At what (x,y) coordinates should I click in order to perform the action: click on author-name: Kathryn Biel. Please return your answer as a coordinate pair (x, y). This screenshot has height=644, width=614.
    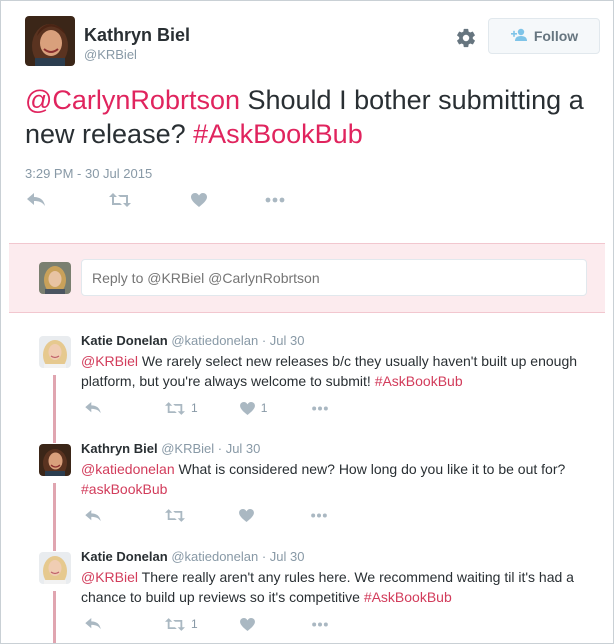
    Looking at the image, I should click on (137, 35).